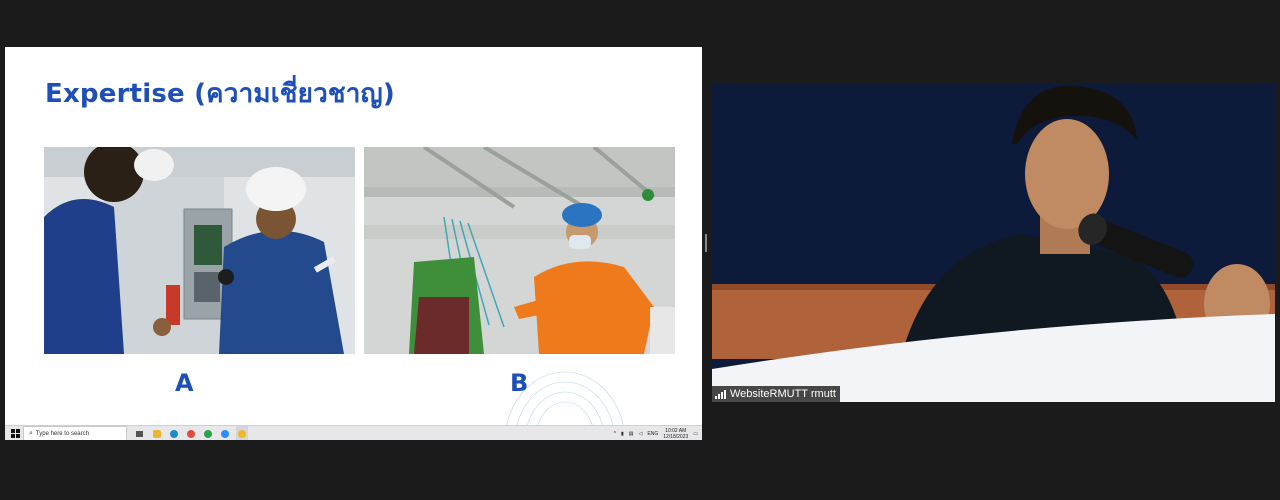  What do you see at coordinates (706, 243) in the screenshot?
I see `panel-resize-handle` at bounding box center [706, 243].